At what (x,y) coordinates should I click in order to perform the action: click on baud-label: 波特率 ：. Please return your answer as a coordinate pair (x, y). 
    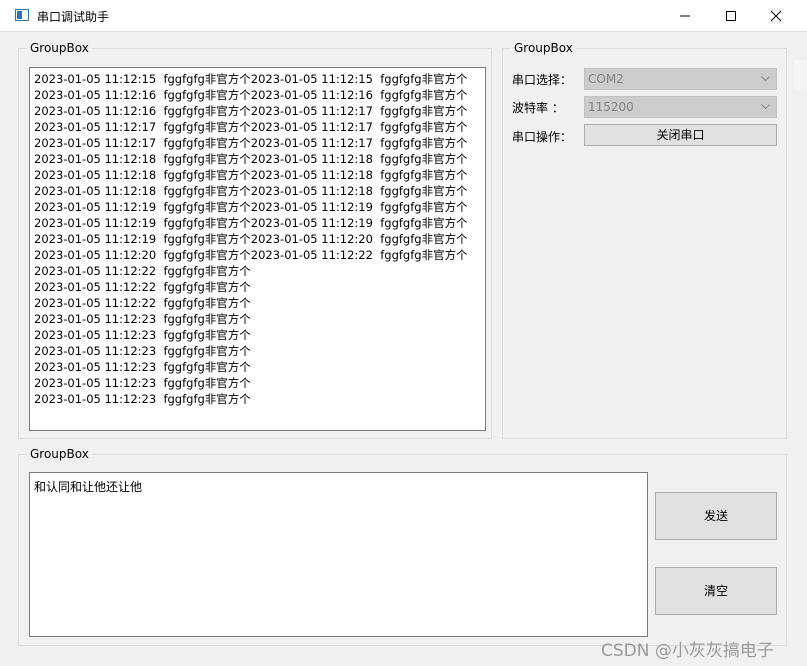
    Looking at the image, I should click on (538, 108).